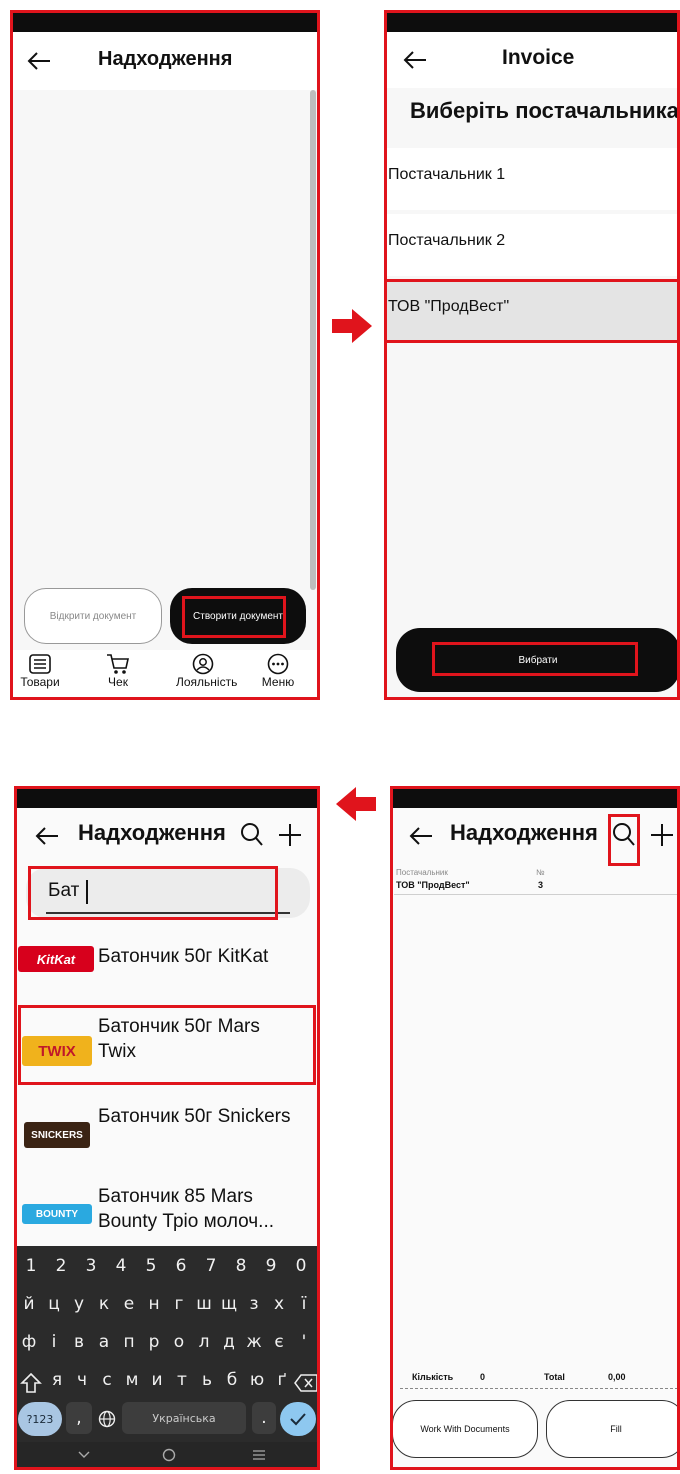 The height and width of the screenshot is (1474, 680). I want to click on search-input: Бат, so click(63, 891).